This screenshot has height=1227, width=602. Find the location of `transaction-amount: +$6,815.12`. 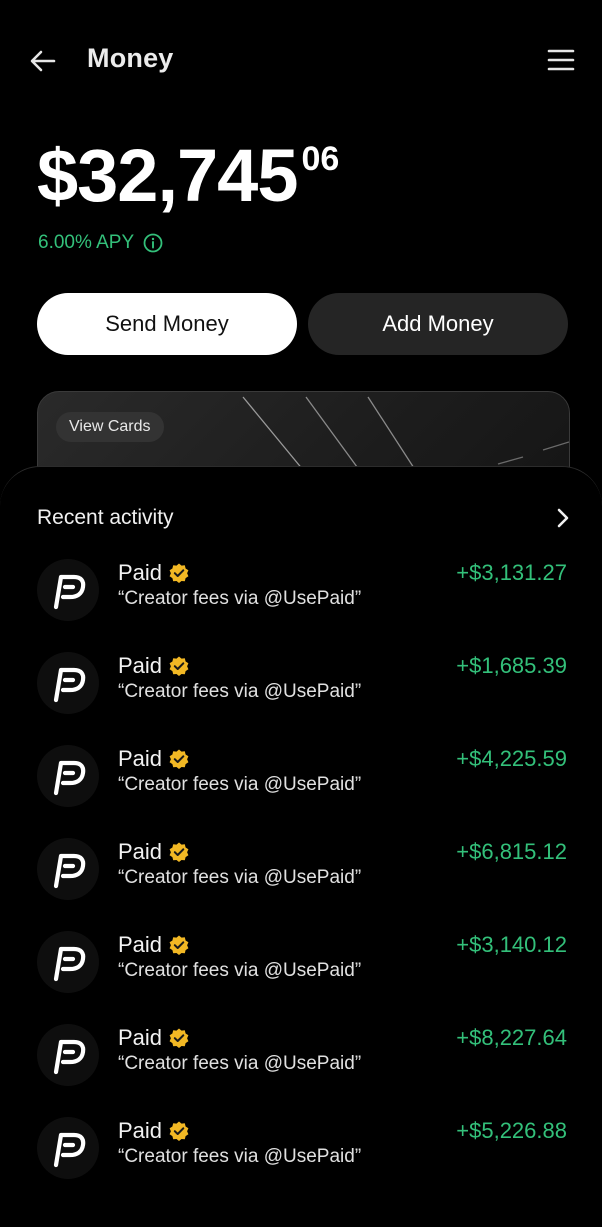

transaction-amount: +$6,815.12 is located at coordinates (511, 851).